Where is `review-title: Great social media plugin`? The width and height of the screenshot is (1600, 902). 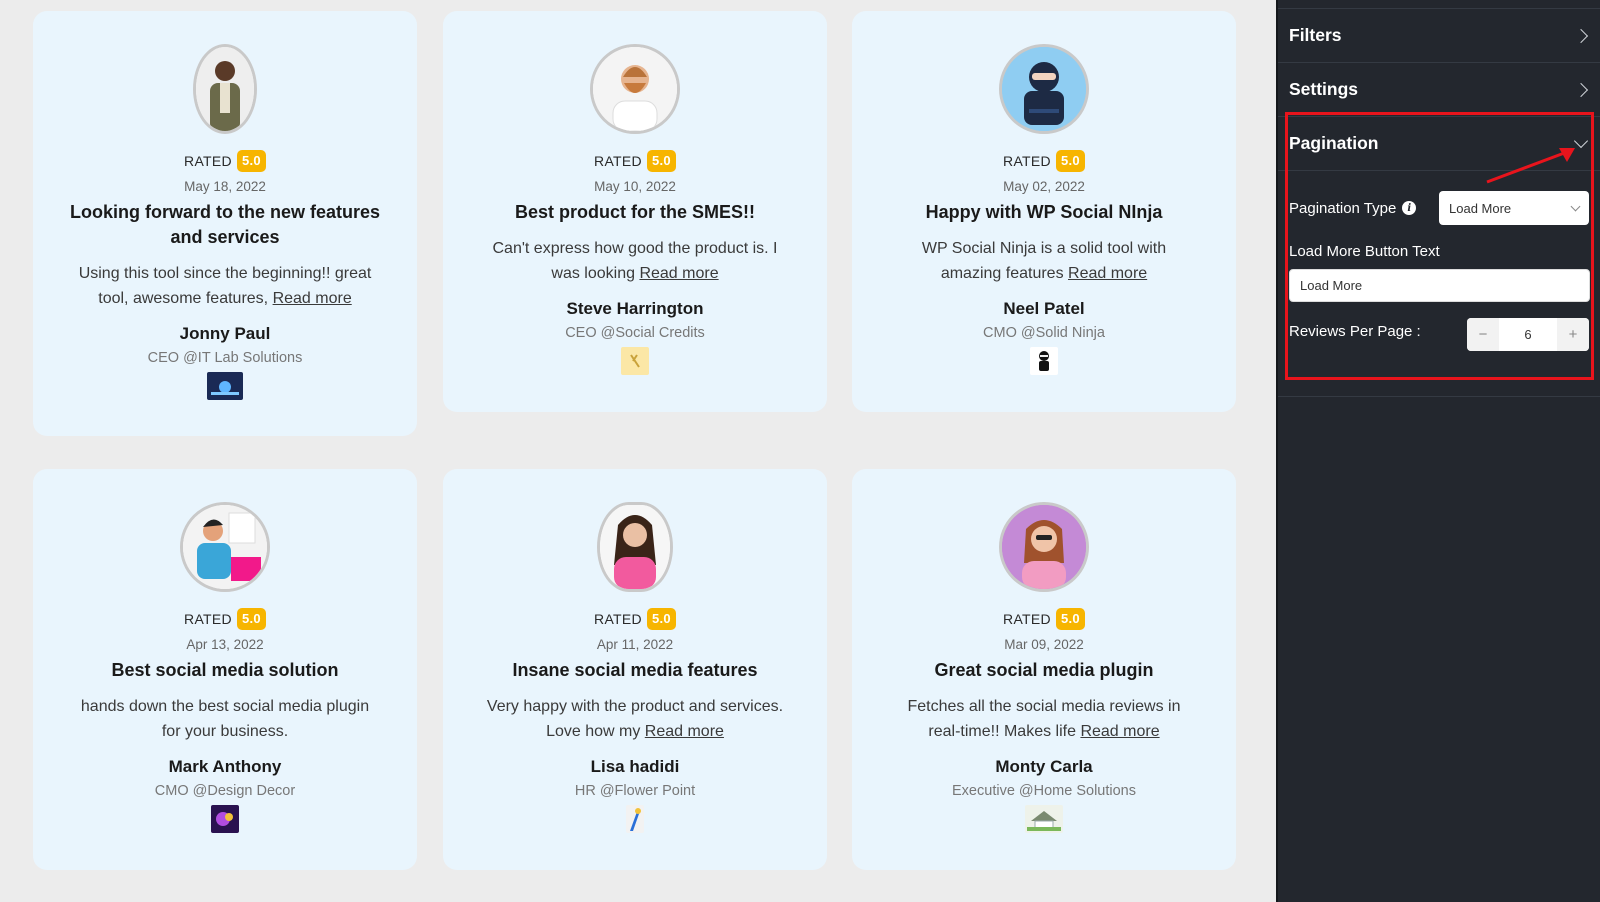
review-title: Great social media plugin is located at coordinates (1044, 670).